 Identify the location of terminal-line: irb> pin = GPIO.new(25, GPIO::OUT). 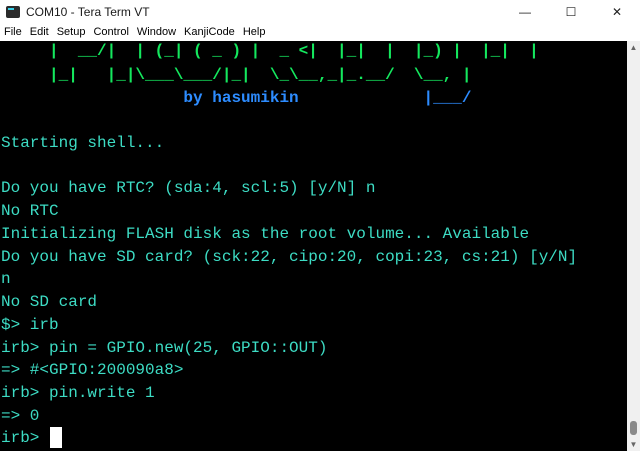
(164, 348).